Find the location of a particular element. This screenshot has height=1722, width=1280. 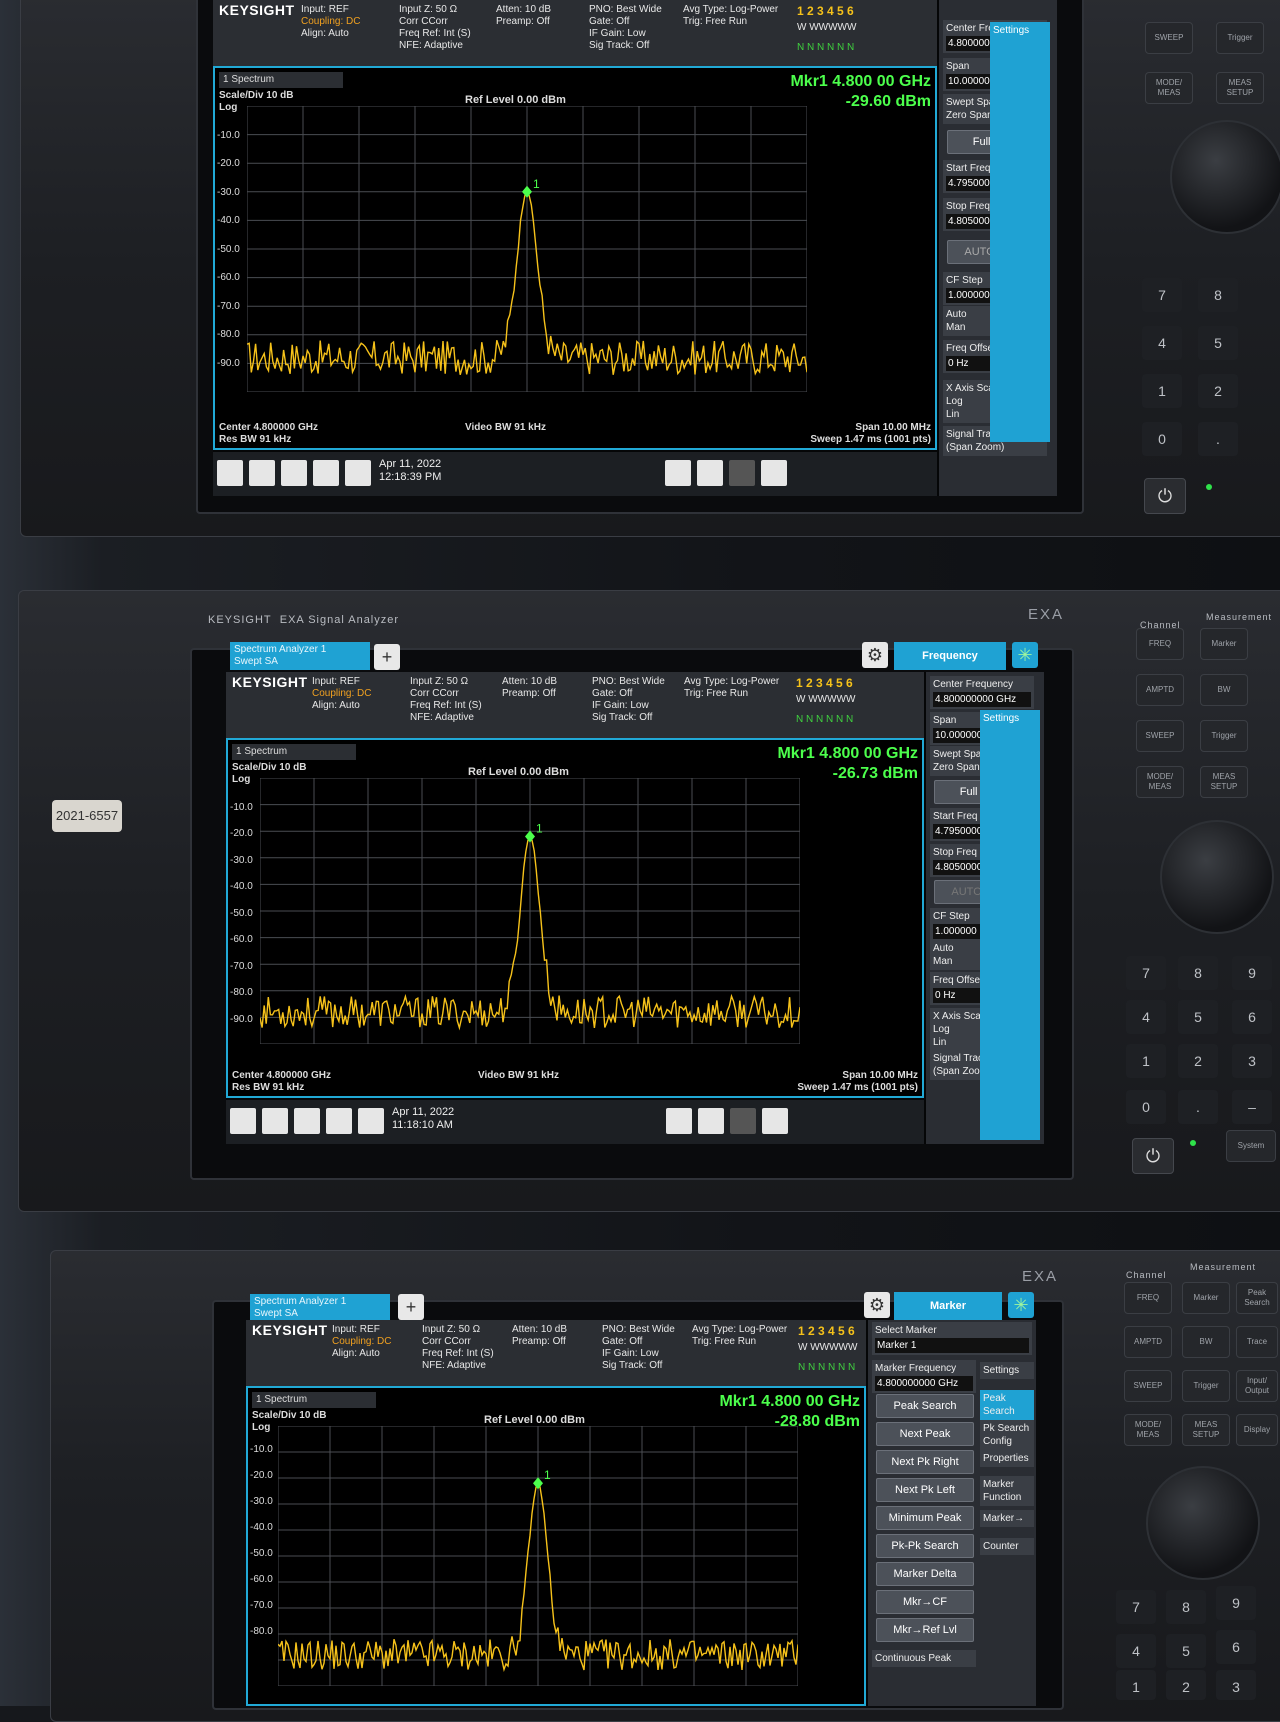

trace-key: Trace is located at coordinates (1257, 1342).